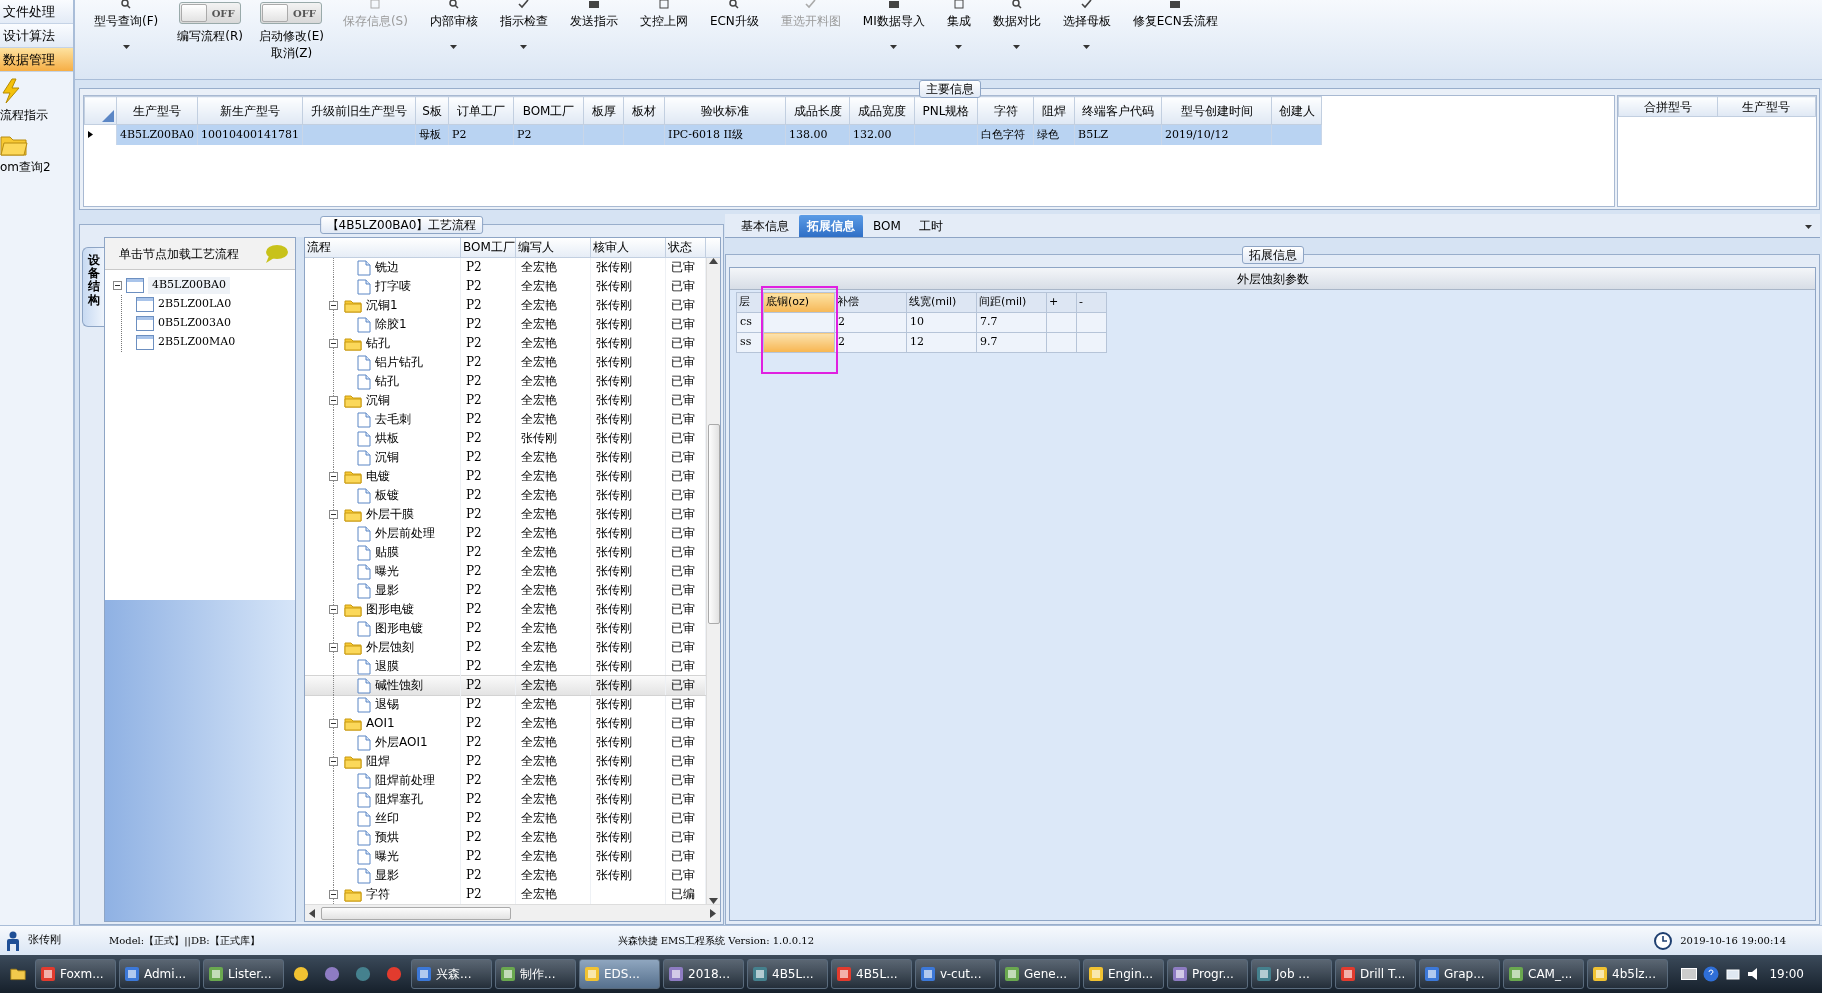  I want to click on process-row: 外层AOI1 P2 全宏艳 张传刚 已审, so click(505, 742).